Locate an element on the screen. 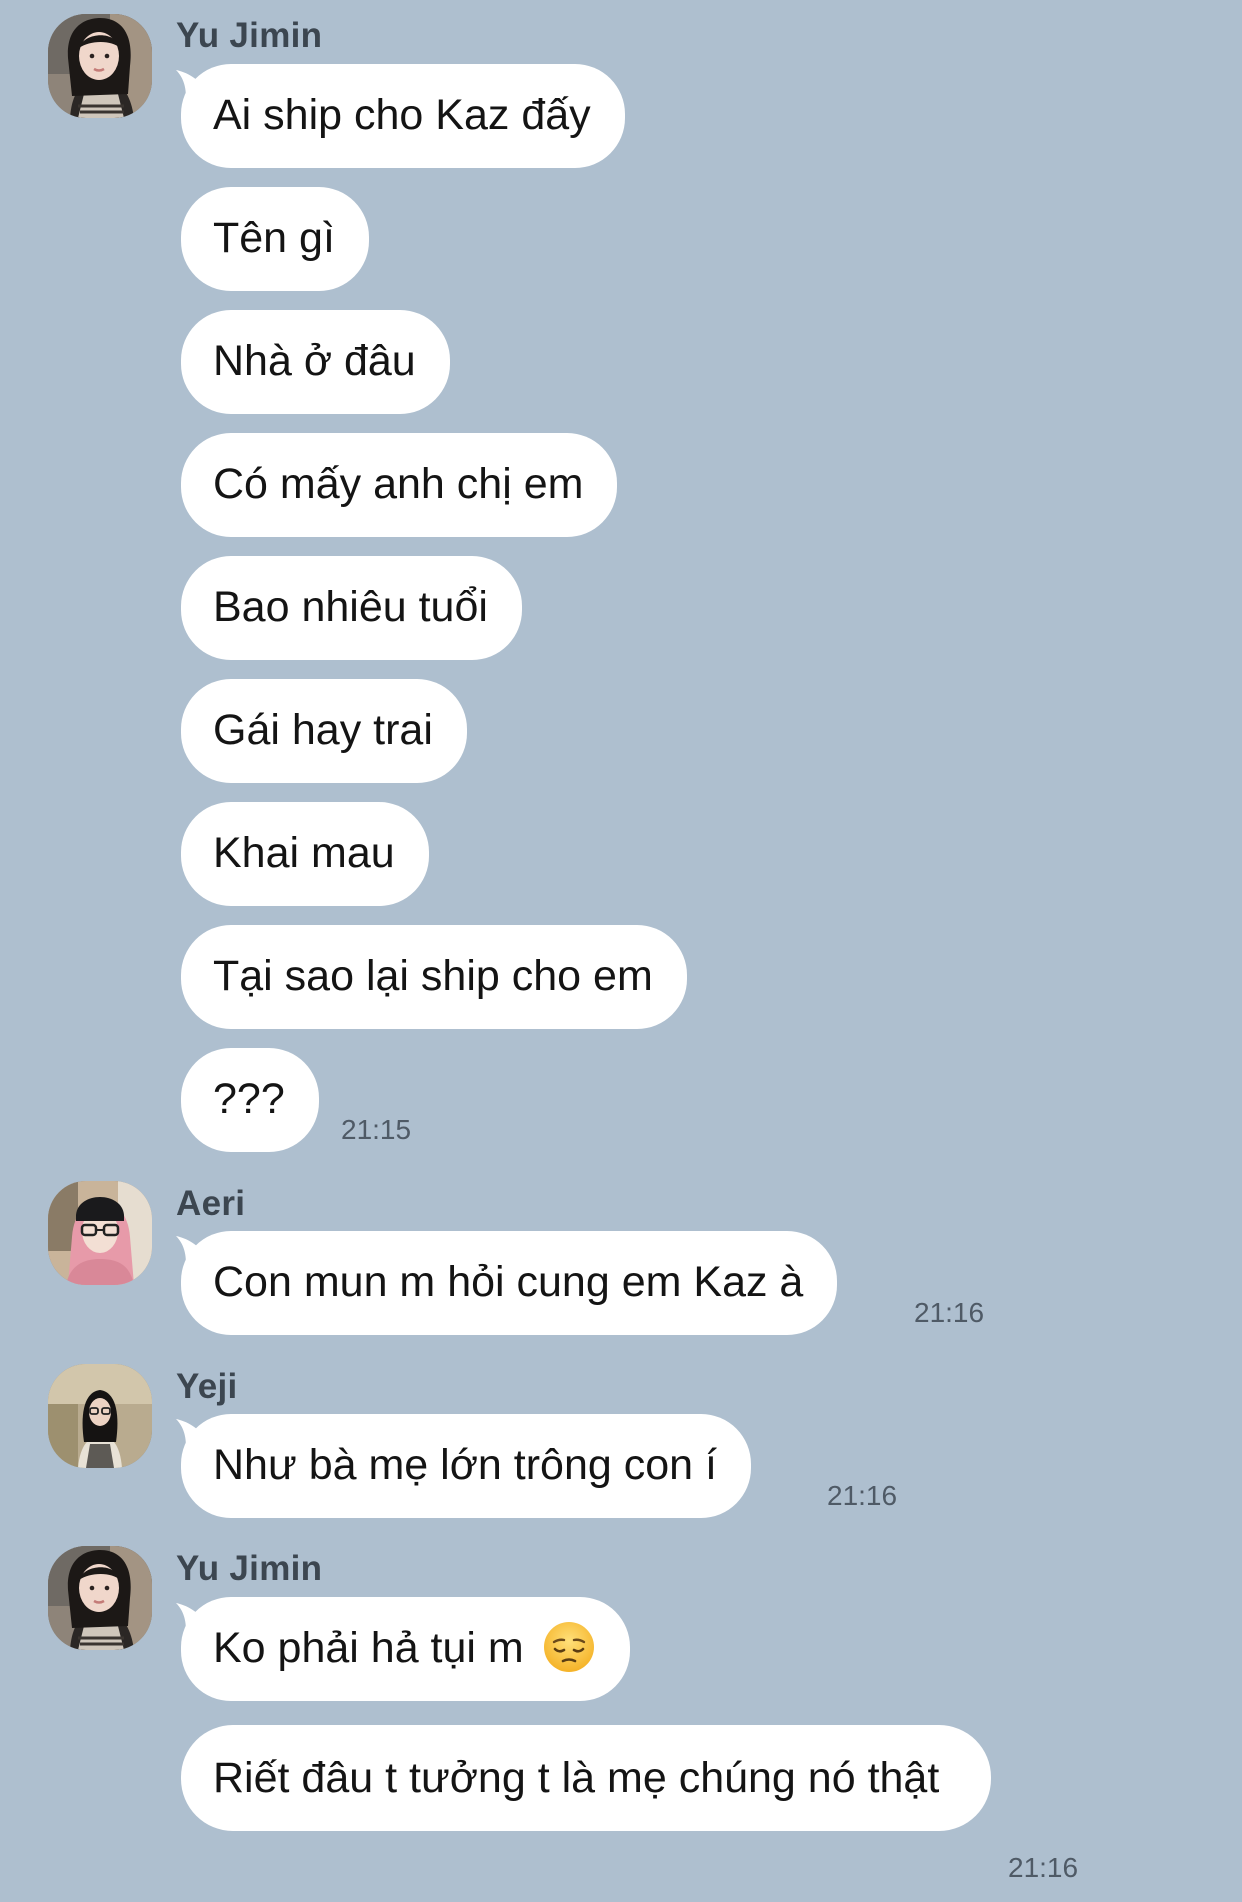 This screenshot has height=1902, width=1242. message-timestamp: 21:15 is located at coordinates (376, 1129).